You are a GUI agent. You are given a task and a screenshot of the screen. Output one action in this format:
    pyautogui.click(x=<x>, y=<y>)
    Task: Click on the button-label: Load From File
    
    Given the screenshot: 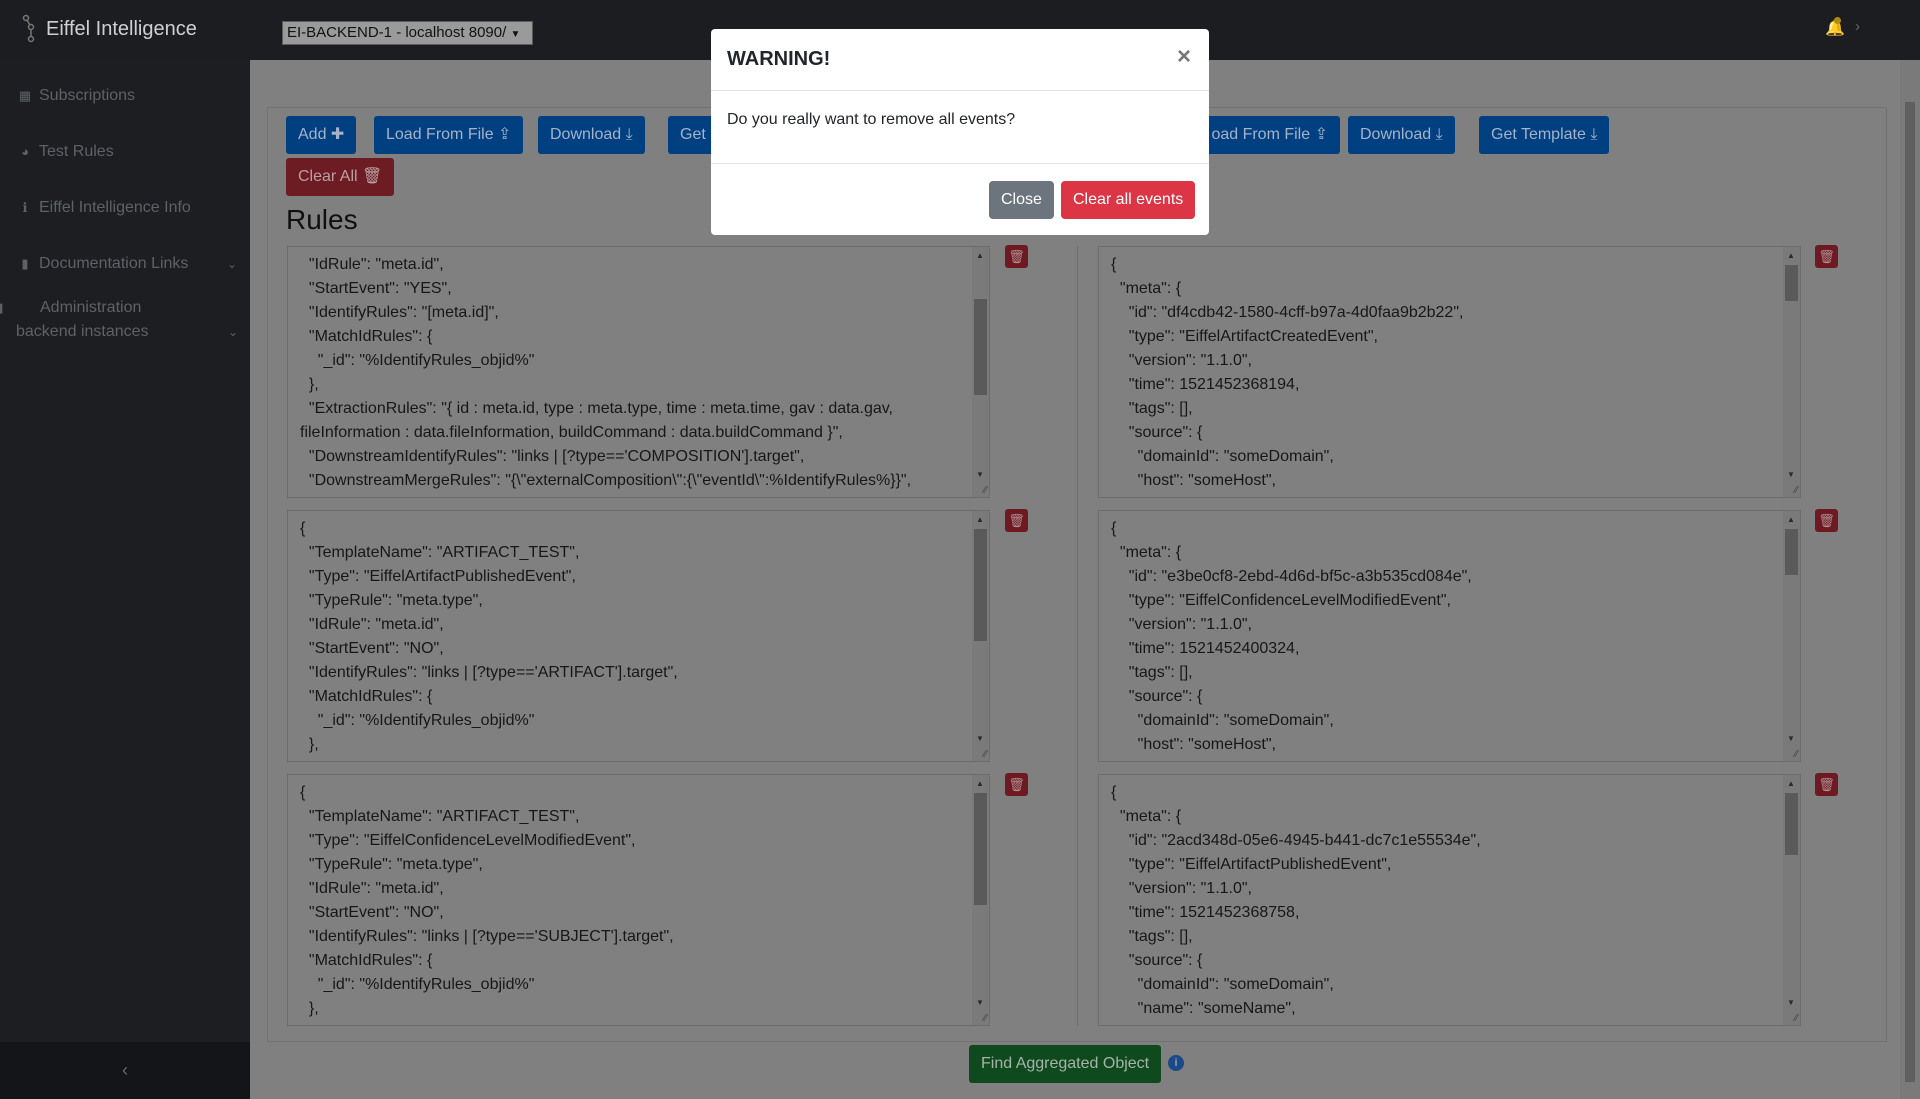 What is the action you would take?
    pyautogui.click(x=440, y=134)
    